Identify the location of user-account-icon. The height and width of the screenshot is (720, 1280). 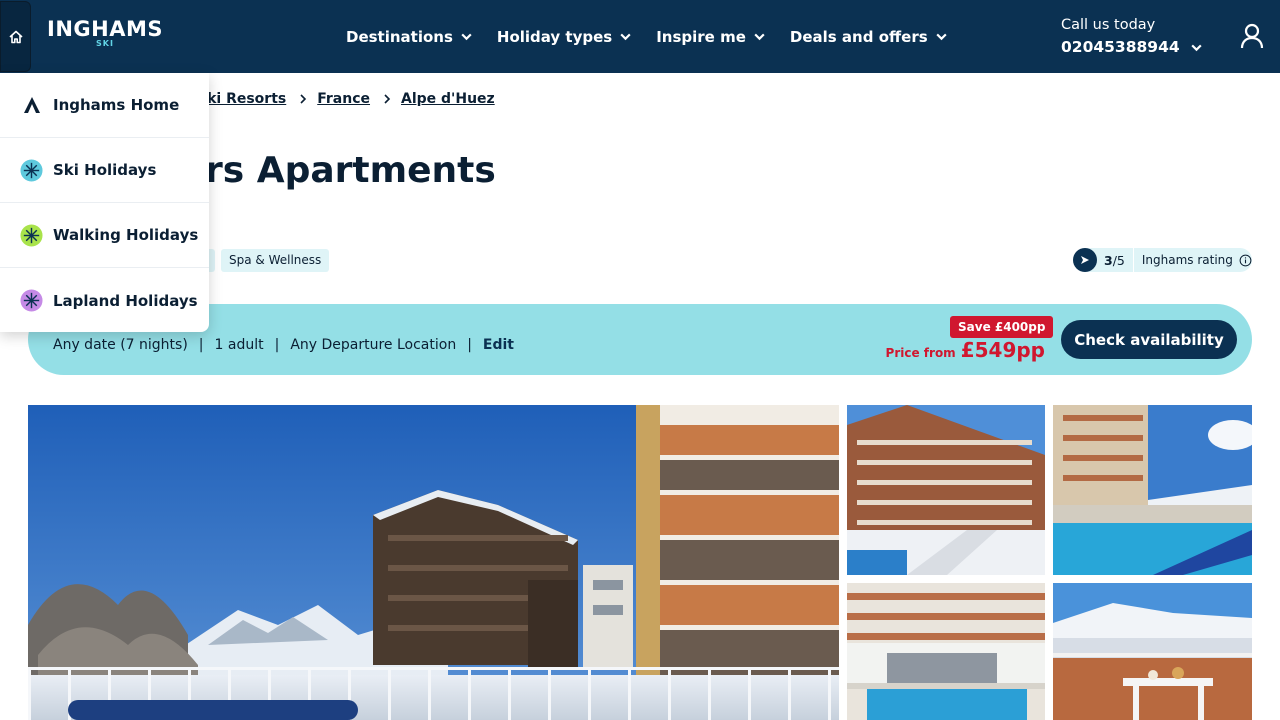
(1252, 36).